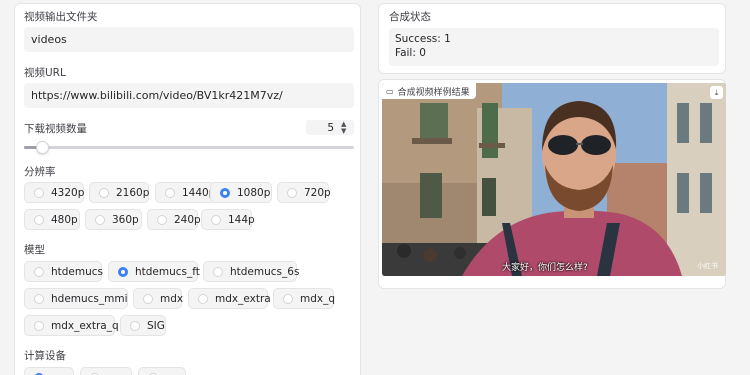 Image resolution: width=750 pixels, height=375 pixels. Describe the element at coordinates (34, 250) in the screenshot. I see `model-label: 模型` at that location.